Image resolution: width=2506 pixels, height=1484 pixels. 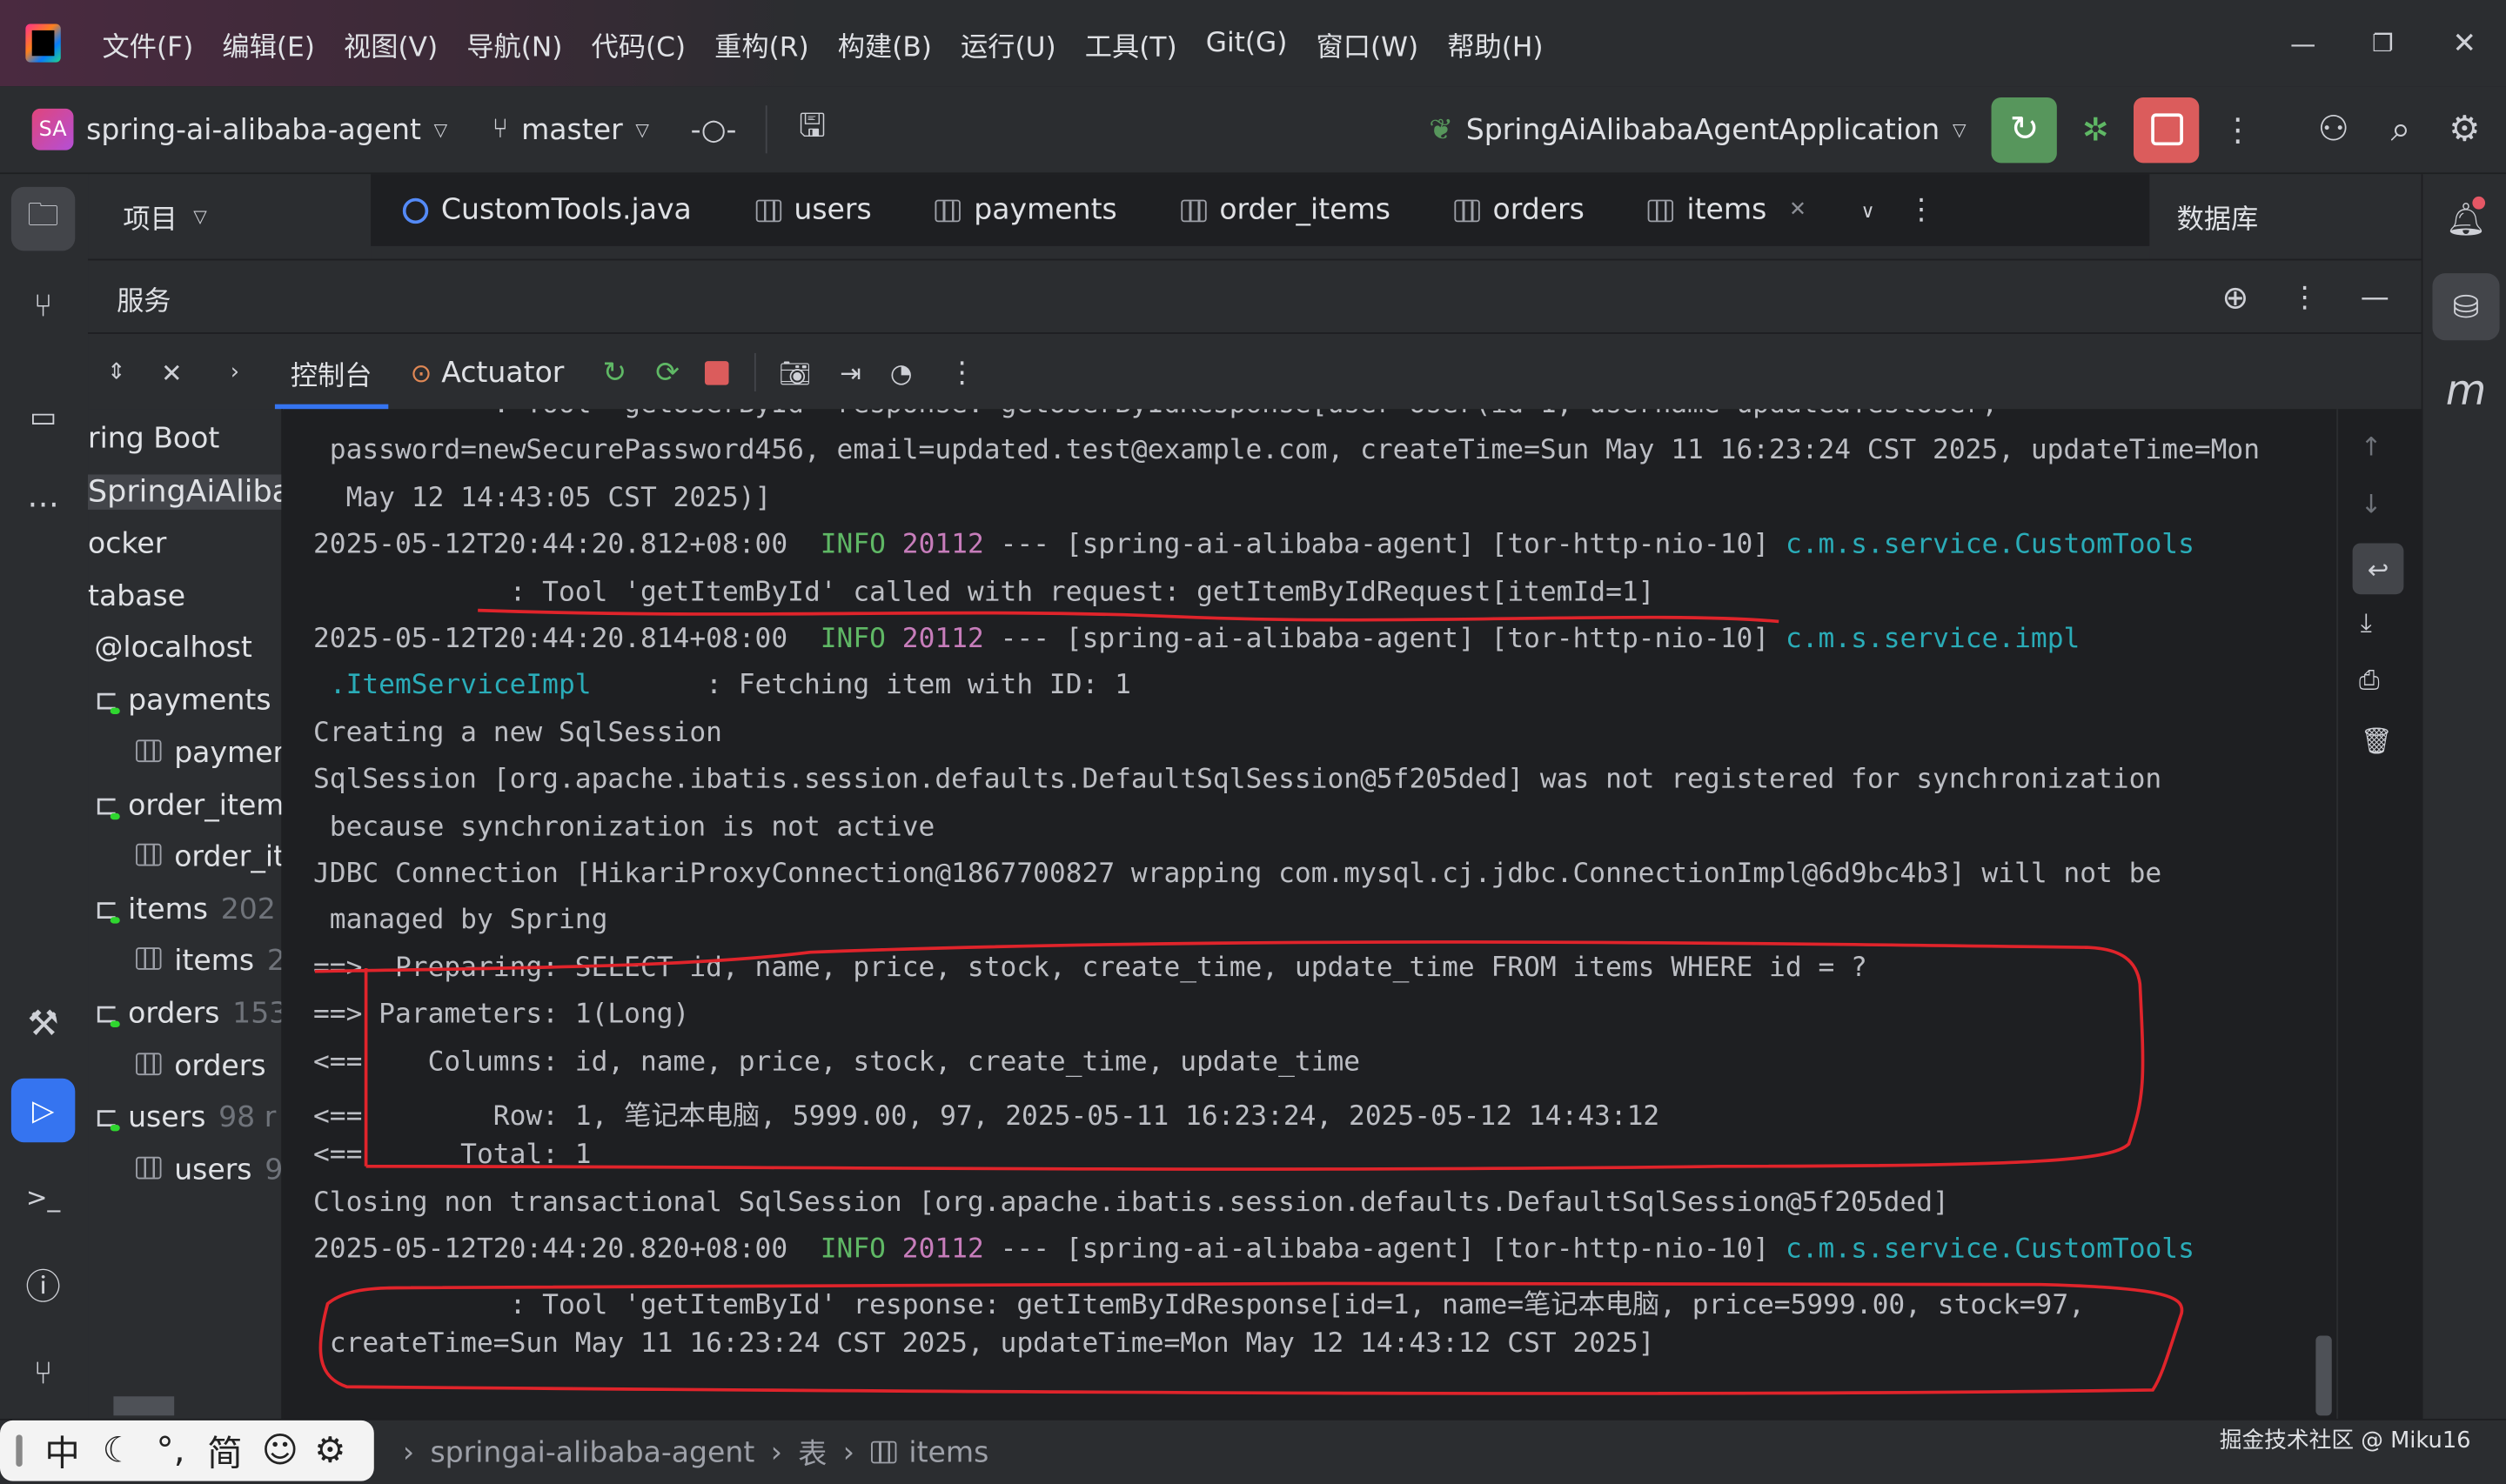 I want to click on tree-node: SpringAiAlibaba, so click(x=185, y=492).